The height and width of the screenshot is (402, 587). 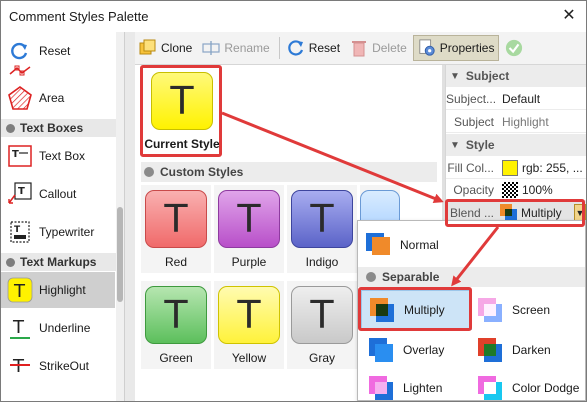 I want to click on style-tile-gray: T Gray, so click(x=322, y=325).